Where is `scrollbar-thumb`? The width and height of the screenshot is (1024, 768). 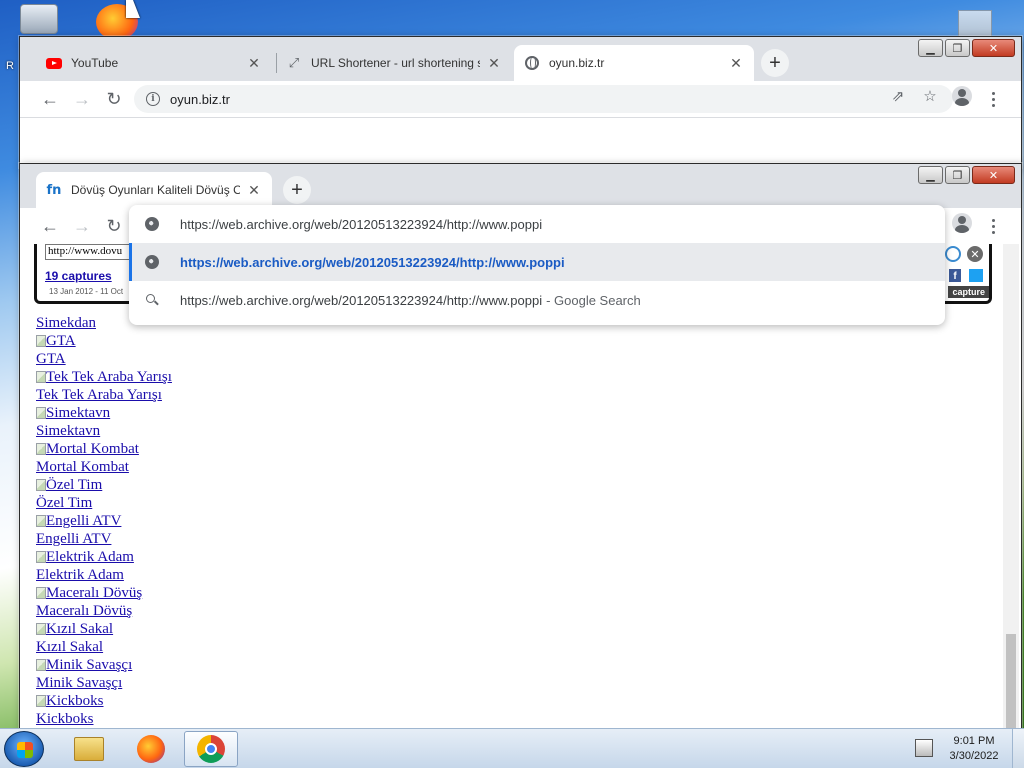 scrollbar-thumb is located at coordinates (1011, 683).